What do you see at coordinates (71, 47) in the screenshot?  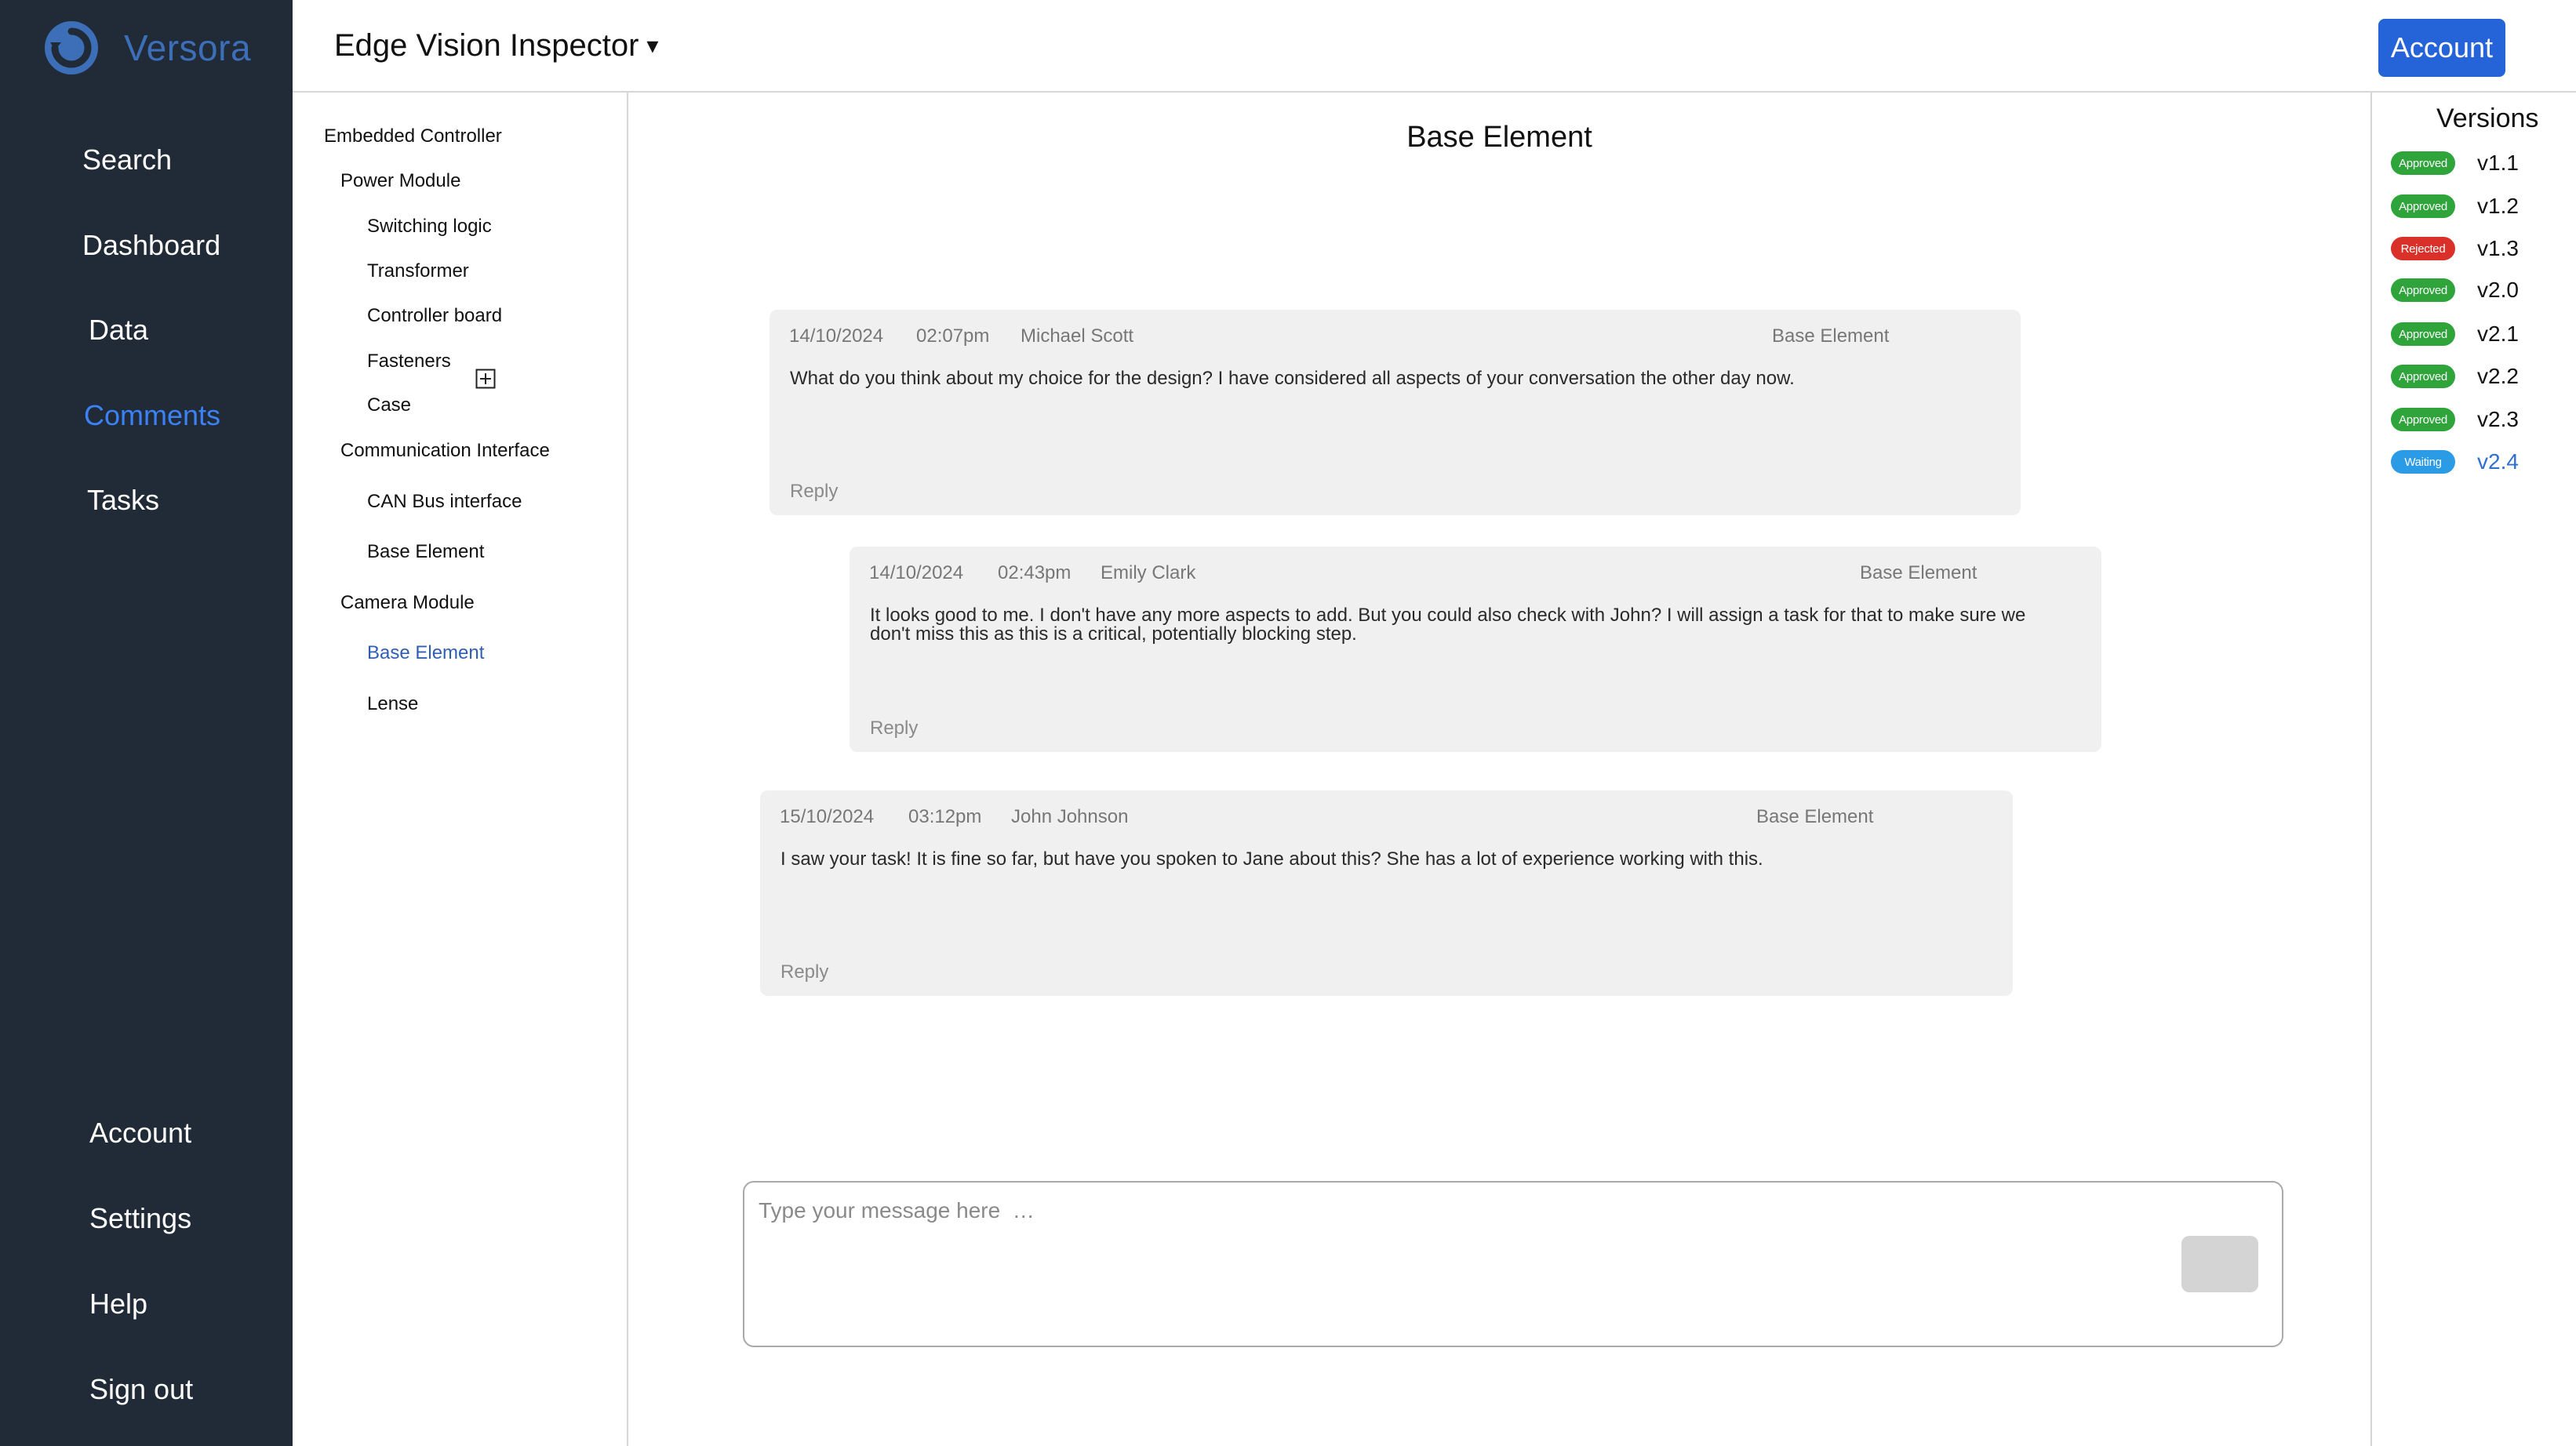 I see `versora-logo-icon` at bounding box center [71, 47].